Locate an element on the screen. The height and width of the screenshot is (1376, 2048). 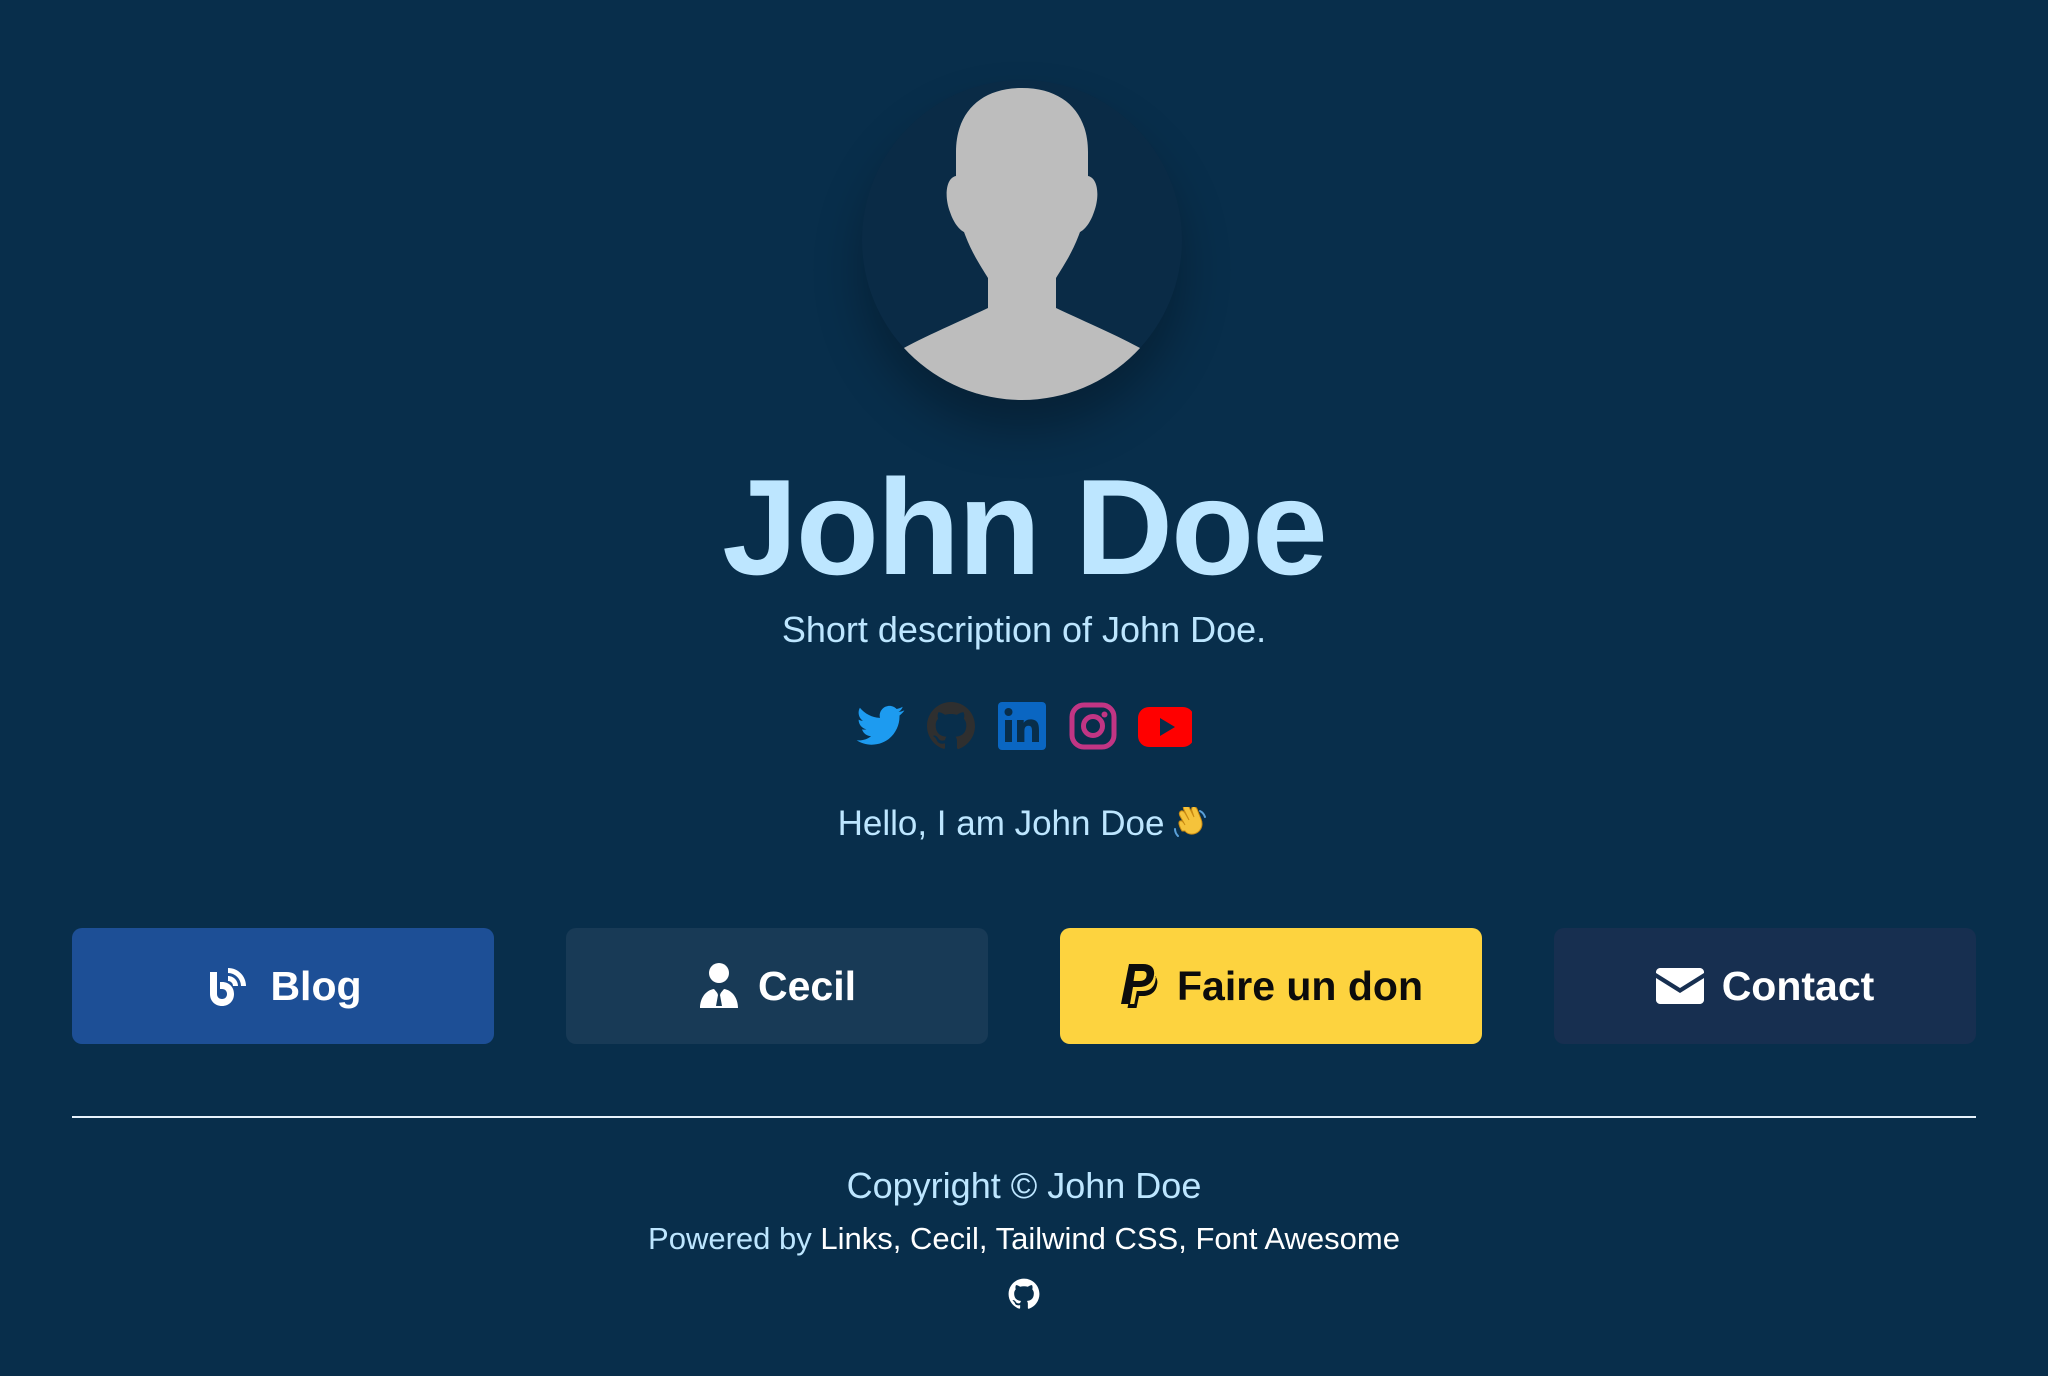
avatar is located at coordinates (1022, 240).